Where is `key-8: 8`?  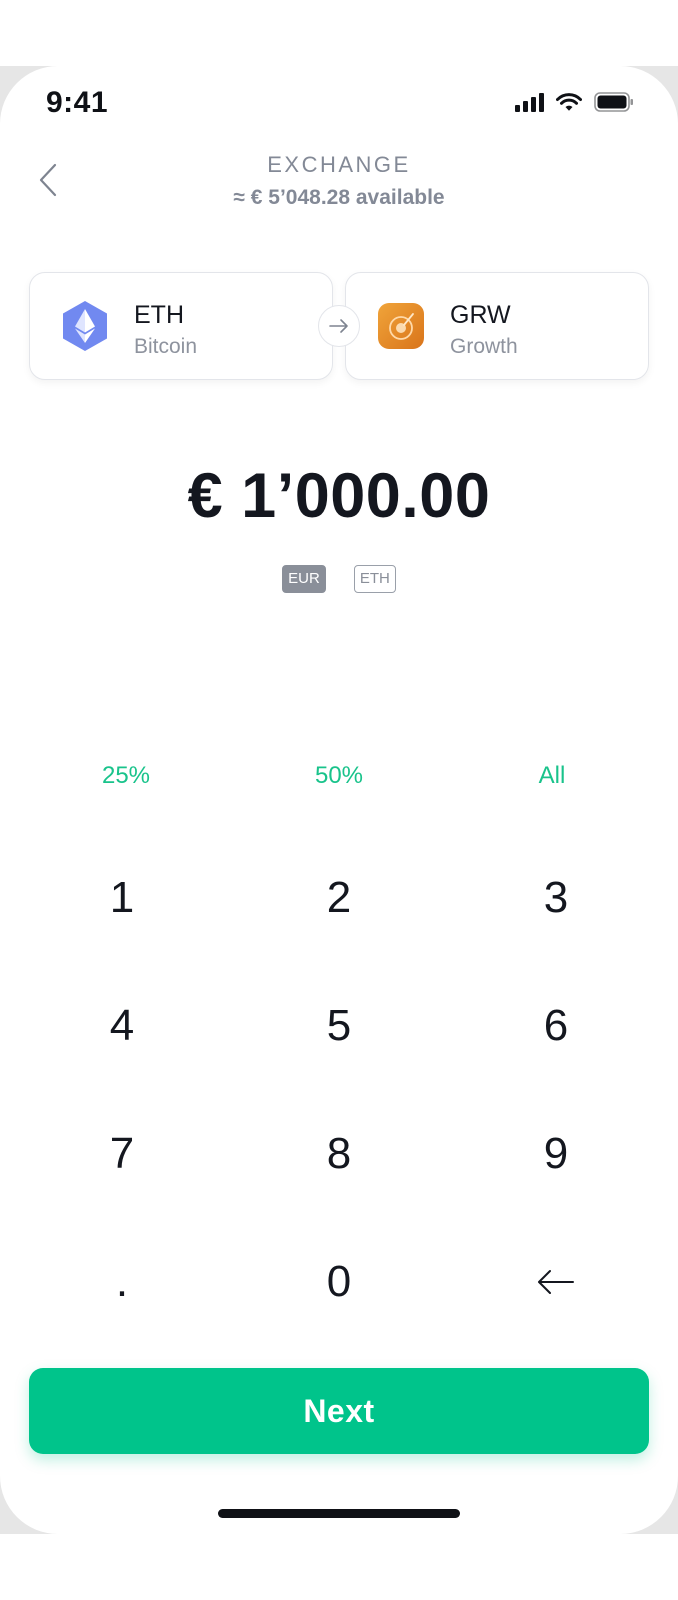
key-8: 8 is located at coordinates (339, 1154).